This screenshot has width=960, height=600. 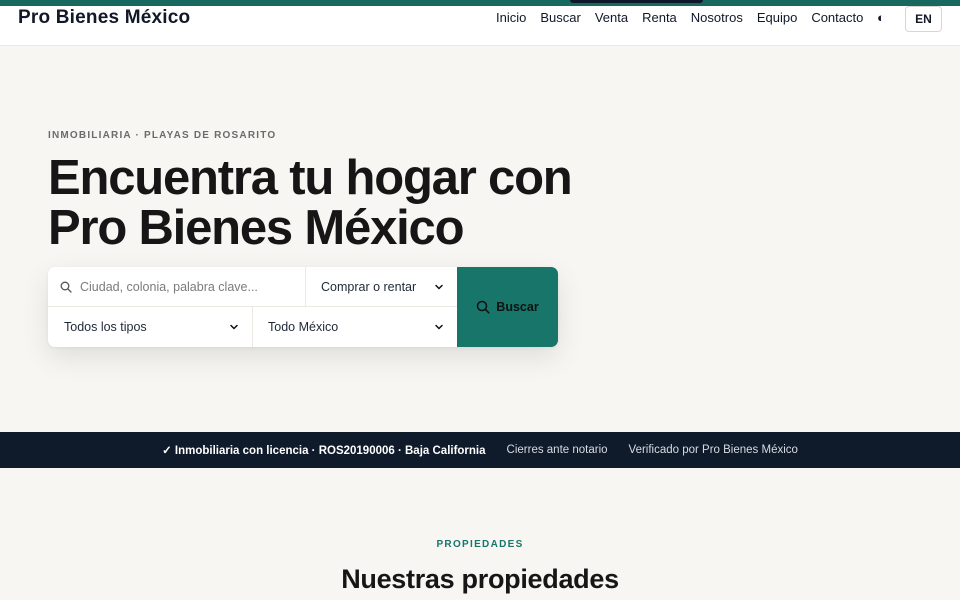 What do you see at coordinates (923, 19) in the screenshot?
I see `language-button: EN` at bounding box center [923, 19].